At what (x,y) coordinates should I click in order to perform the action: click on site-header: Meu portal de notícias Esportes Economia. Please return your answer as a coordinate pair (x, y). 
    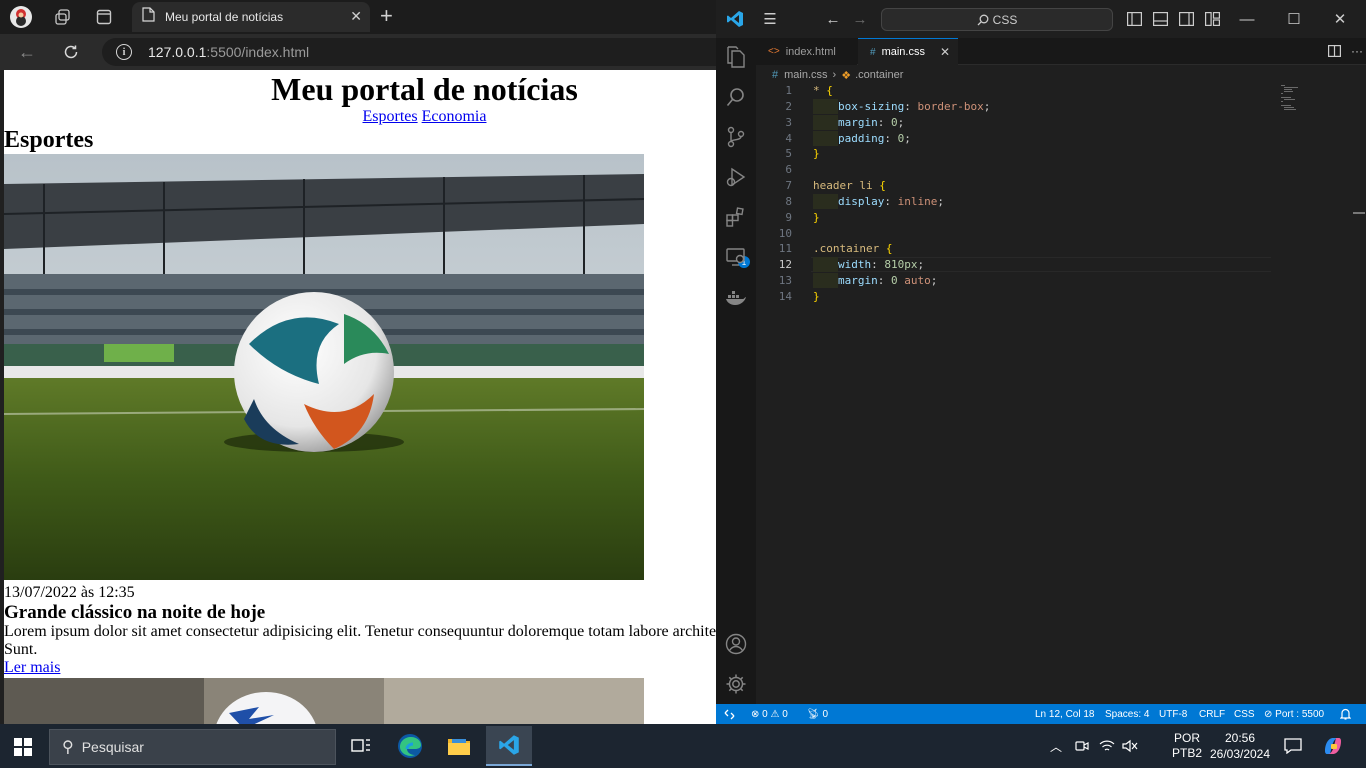
    Looking at the image, I should click on (360, 98).